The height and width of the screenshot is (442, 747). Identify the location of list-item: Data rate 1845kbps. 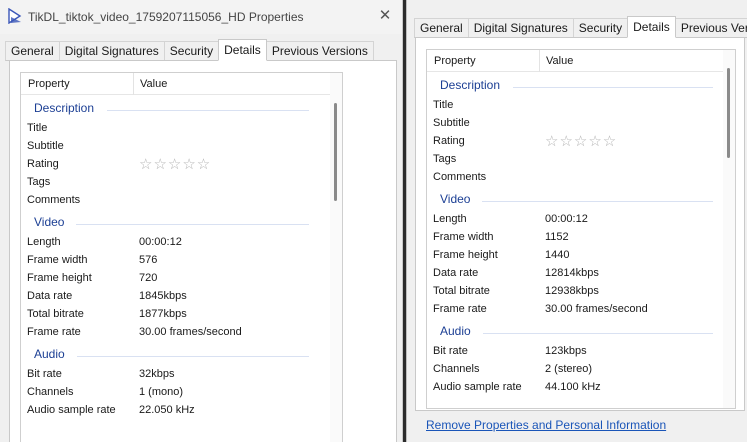
(175, 296).